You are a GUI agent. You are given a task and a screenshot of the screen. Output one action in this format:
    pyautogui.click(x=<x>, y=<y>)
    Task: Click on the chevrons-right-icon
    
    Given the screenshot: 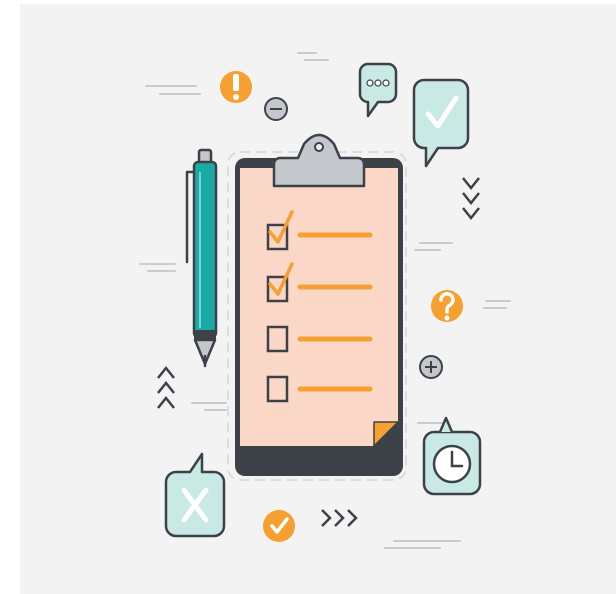 What is the action you would take?
    pyautogui.click(x=339, y=518)
    